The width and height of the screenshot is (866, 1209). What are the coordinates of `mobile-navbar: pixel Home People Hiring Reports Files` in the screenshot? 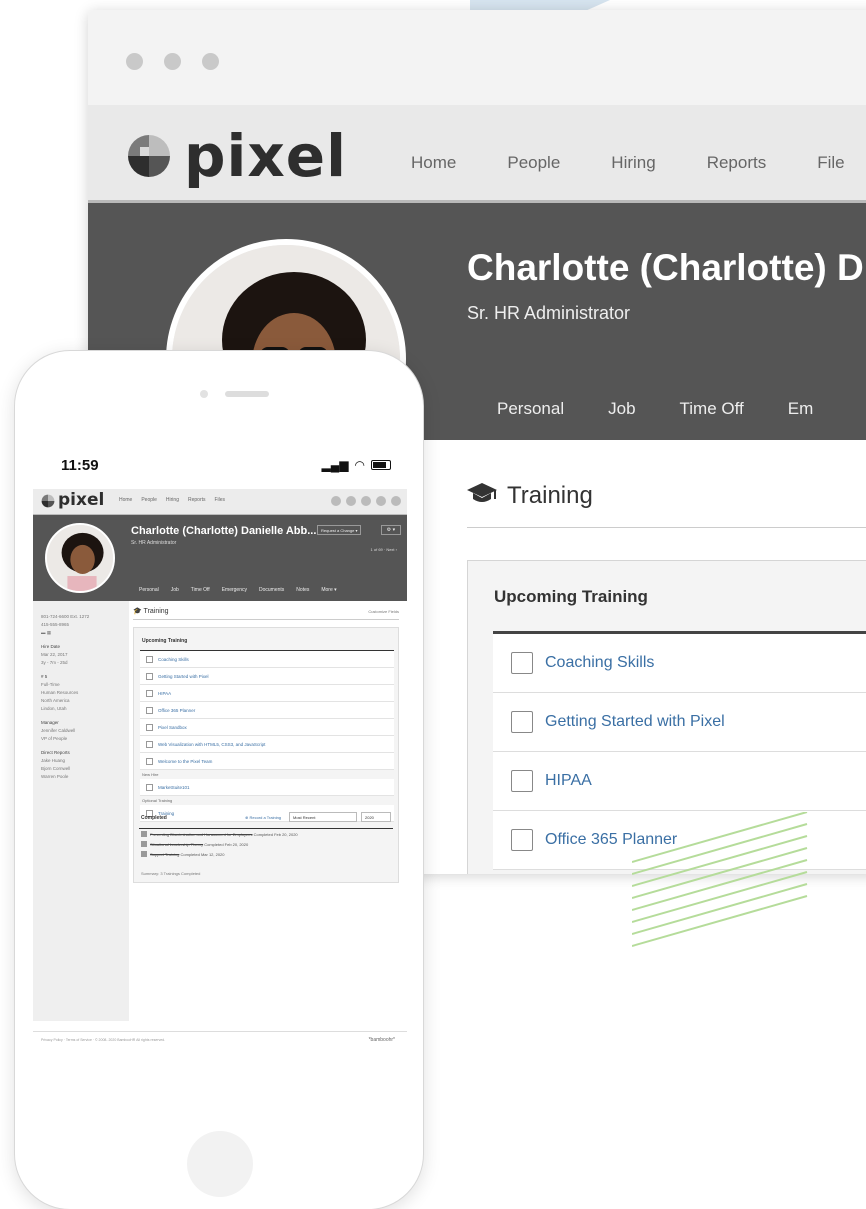 It's located at (220, 502).